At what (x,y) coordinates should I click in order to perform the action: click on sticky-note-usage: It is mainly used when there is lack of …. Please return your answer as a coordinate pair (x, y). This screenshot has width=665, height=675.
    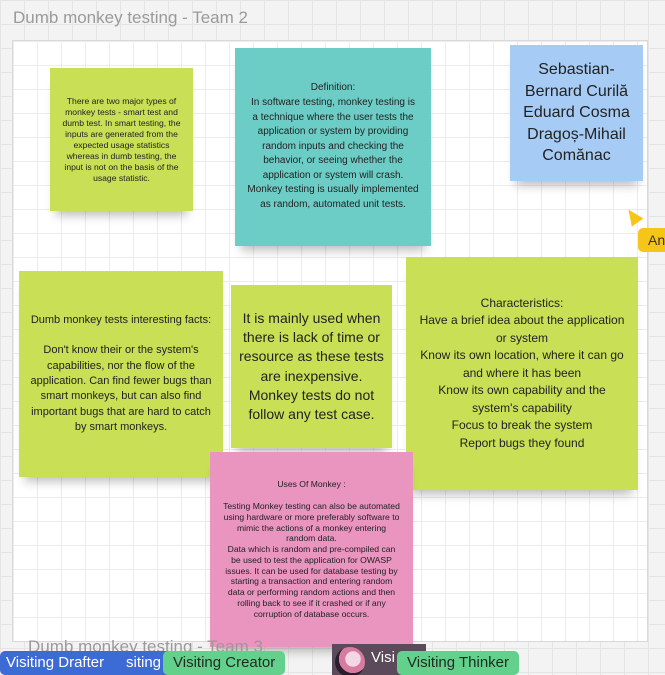
    Looking at the image, I should click on (311, 366).